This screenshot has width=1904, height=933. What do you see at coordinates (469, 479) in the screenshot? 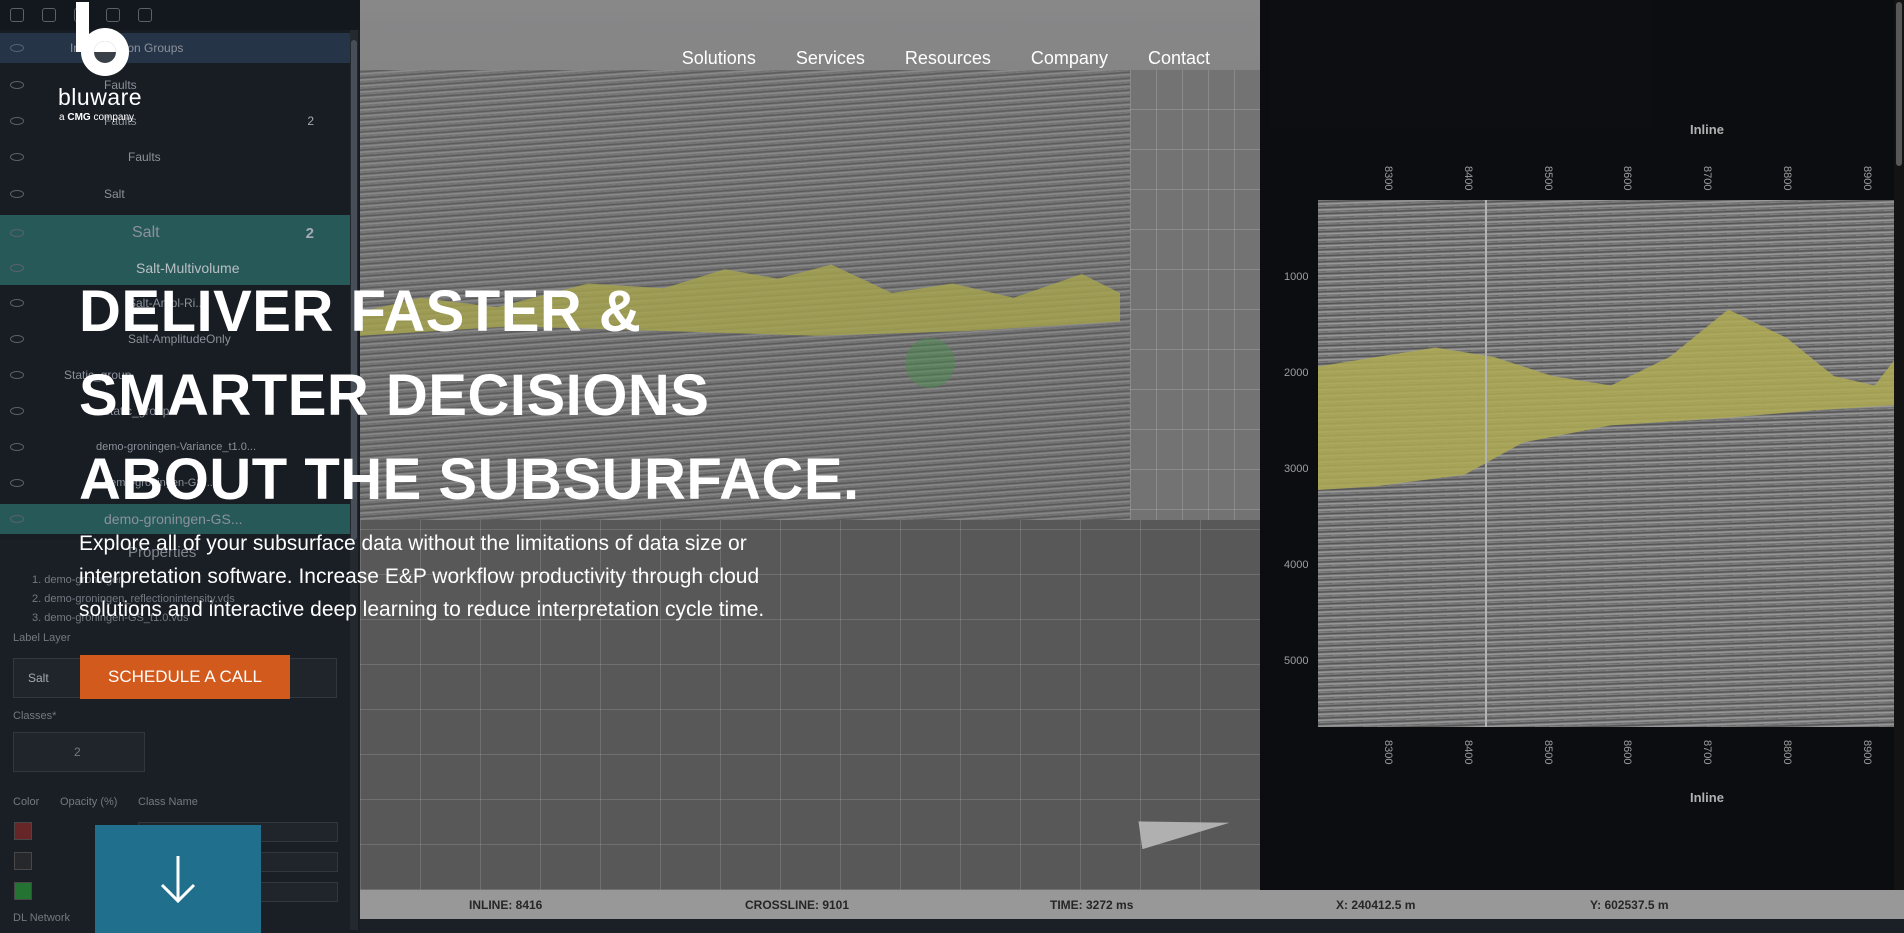
I see `hero-title-line: ABOUT THE SUBSURFACE.` at bounding box center [469, 479].